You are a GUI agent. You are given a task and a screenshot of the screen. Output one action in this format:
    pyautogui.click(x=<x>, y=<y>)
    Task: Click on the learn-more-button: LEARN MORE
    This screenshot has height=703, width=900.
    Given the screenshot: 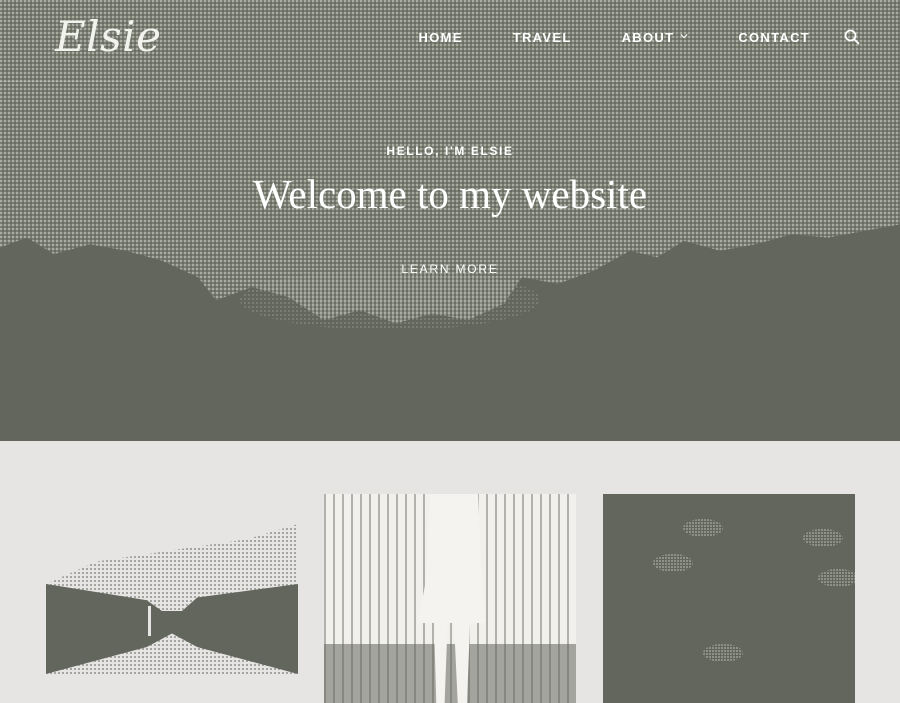 What is the action you would take?
    pyautogui.click(x=449, y=269)
    